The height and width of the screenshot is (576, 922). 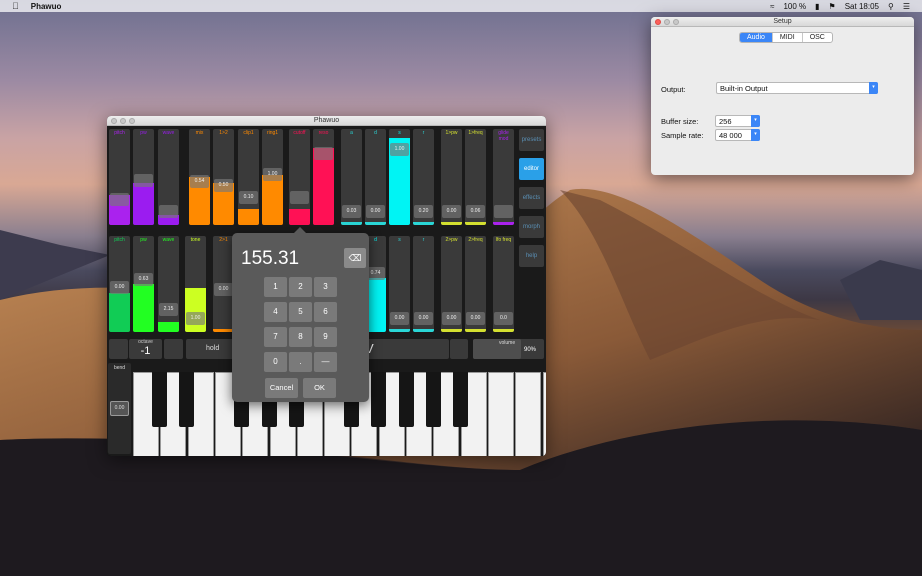 I want to click on volume-slider: volume 90%, so click(x=508, y=349).